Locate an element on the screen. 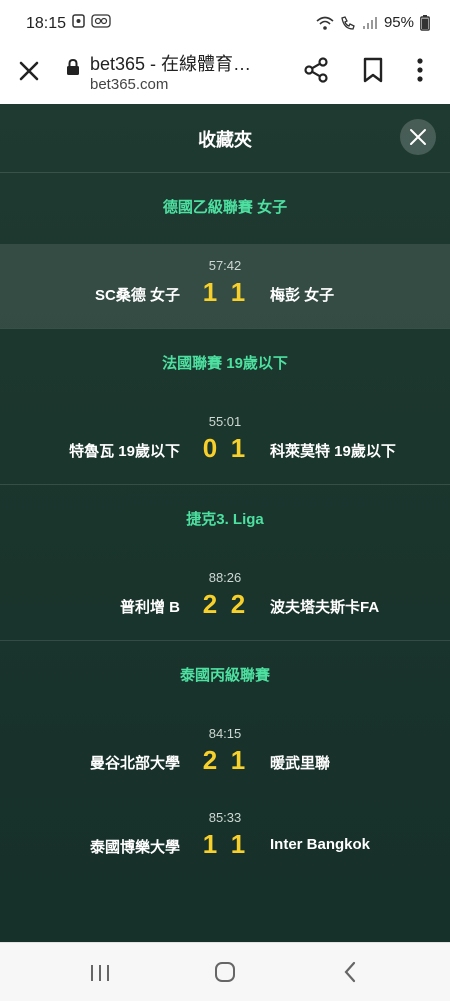 The width and height of the screenshot is (450, 1001). favorites-close-button is located at coordinates (418, 137).